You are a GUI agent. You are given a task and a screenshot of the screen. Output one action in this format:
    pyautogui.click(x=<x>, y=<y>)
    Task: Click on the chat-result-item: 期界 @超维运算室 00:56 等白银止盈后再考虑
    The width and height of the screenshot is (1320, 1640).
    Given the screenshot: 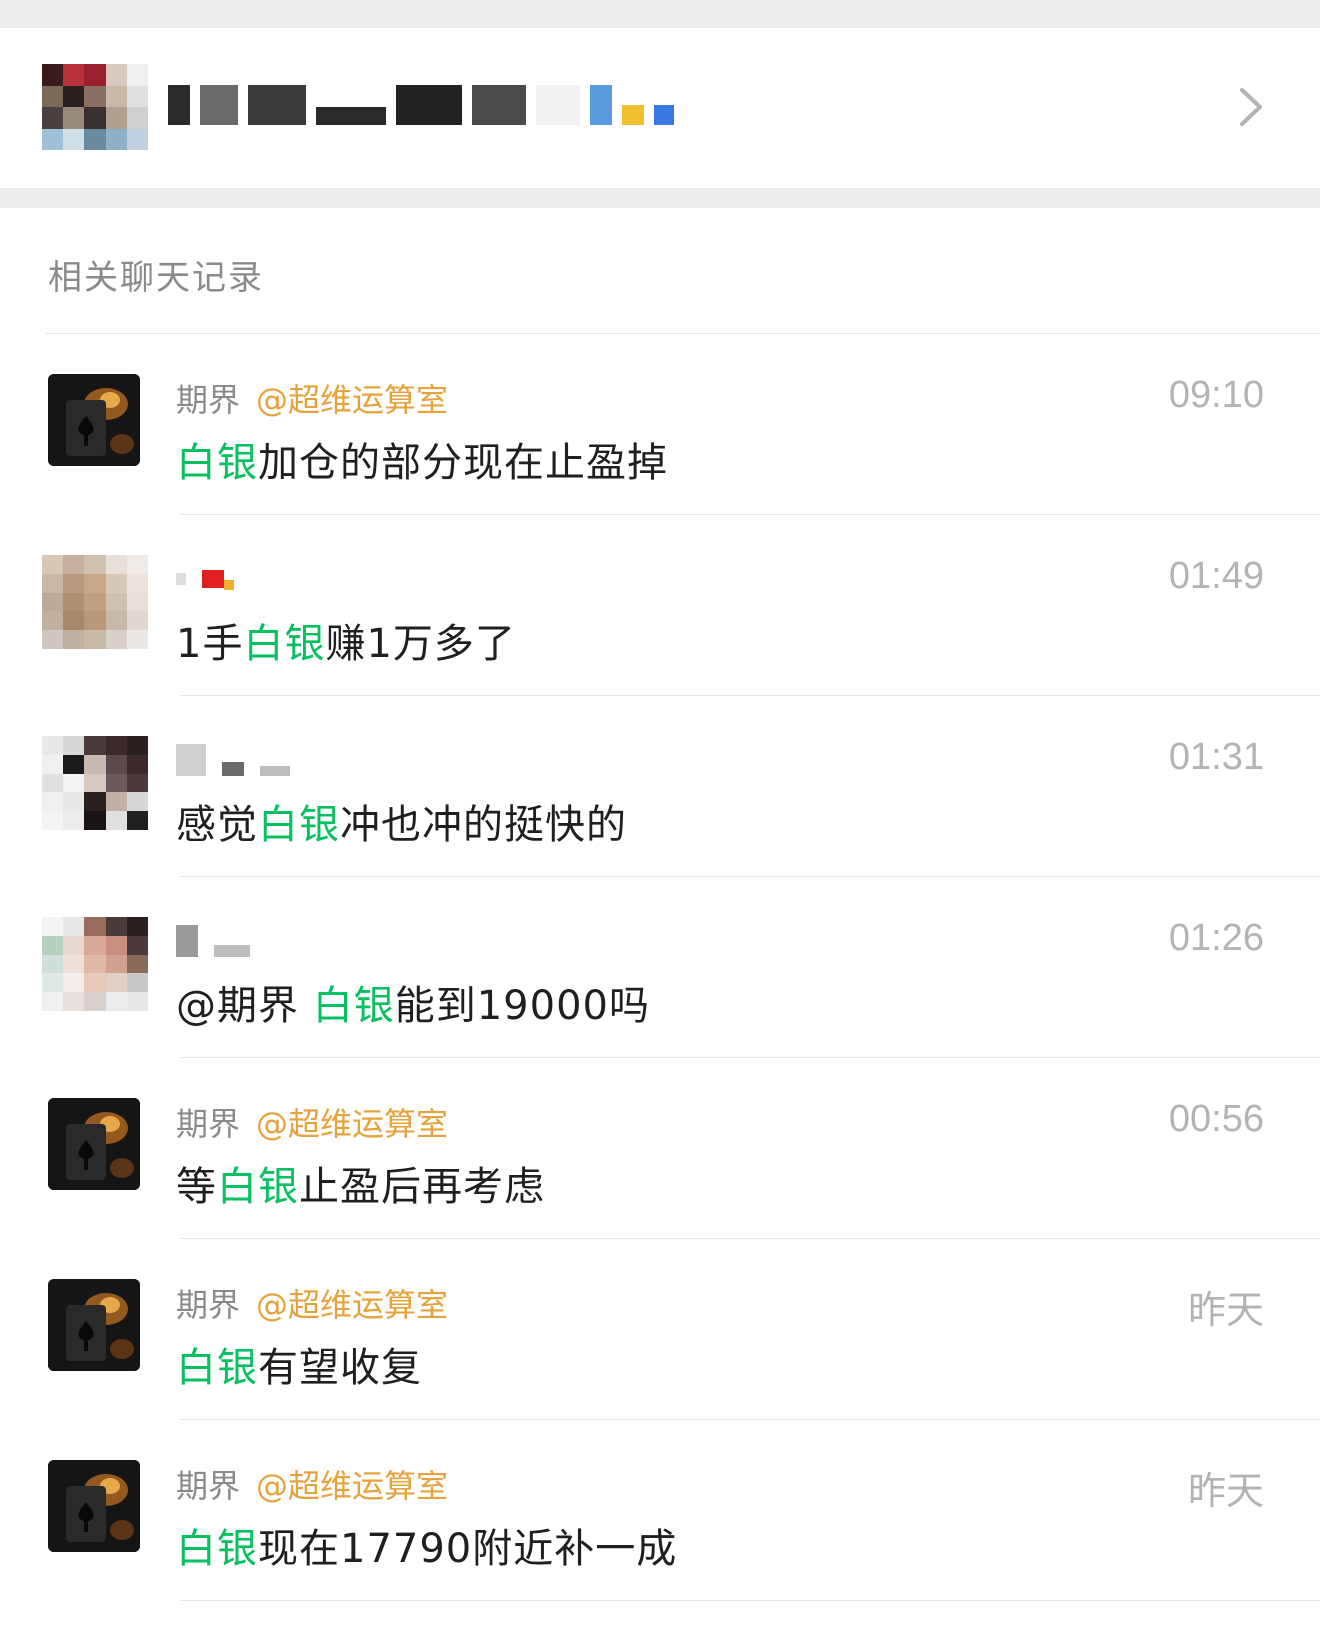 What is the action you would take?
    pyautogui.click(x=660, y=1148)
    